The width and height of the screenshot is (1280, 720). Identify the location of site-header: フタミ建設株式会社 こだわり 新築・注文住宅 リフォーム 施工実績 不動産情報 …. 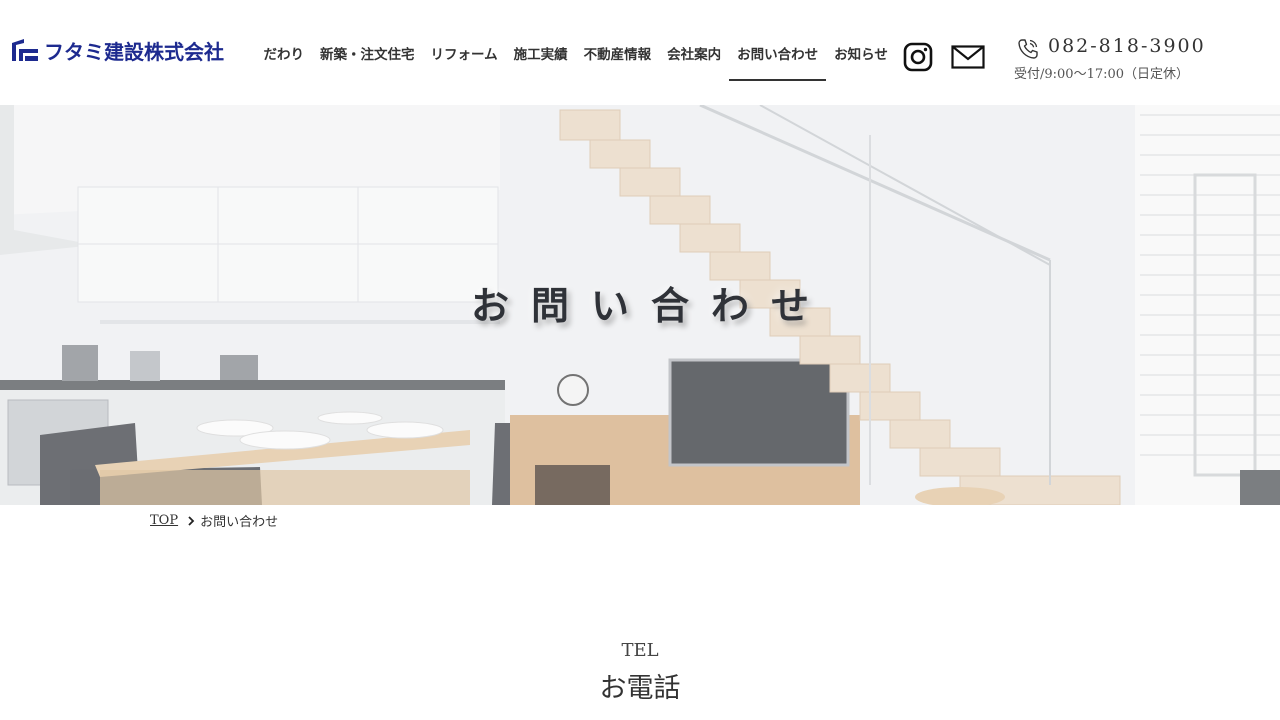
(640, 52).